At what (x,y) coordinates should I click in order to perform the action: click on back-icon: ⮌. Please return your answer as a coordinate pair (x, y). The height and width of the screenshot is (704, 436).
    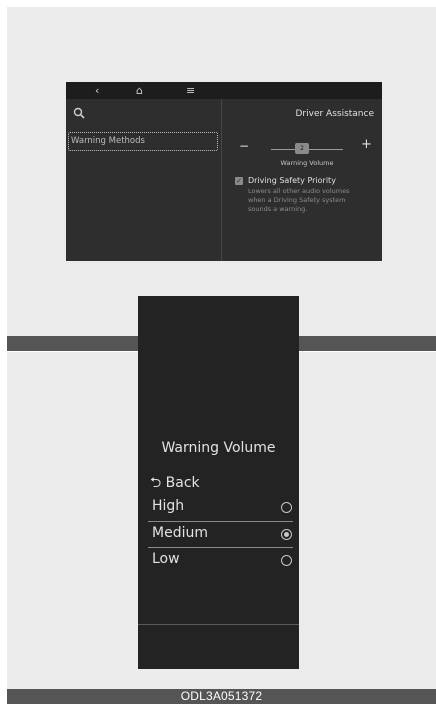
    Looking at the image, I should click on (156, 483).